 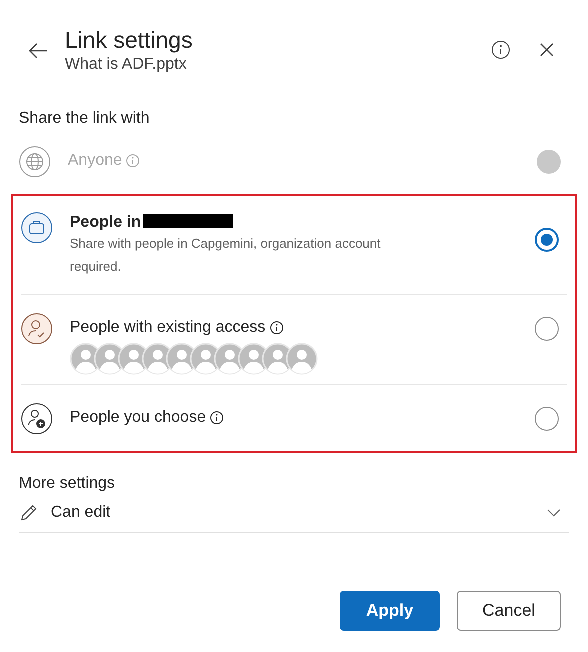 What do you see at coordinates (129, 40) in the screenshot?
I see `panel-title: Link settings` at bounding box center [129, 40].